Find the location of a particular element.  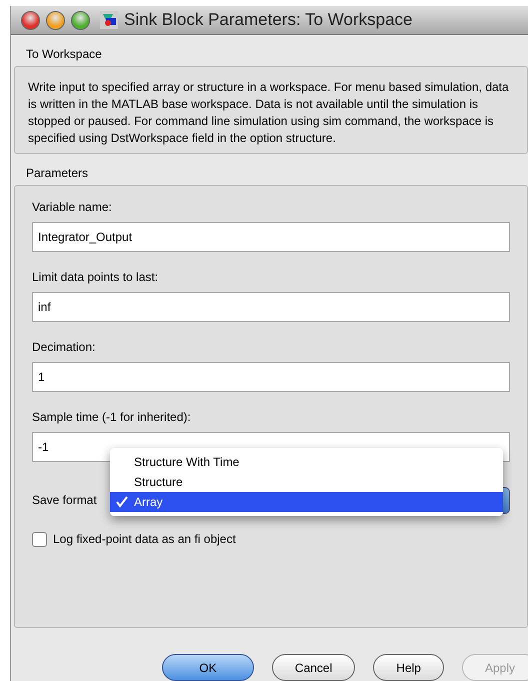

input-field: 1 is located at coordinates (271, 377).